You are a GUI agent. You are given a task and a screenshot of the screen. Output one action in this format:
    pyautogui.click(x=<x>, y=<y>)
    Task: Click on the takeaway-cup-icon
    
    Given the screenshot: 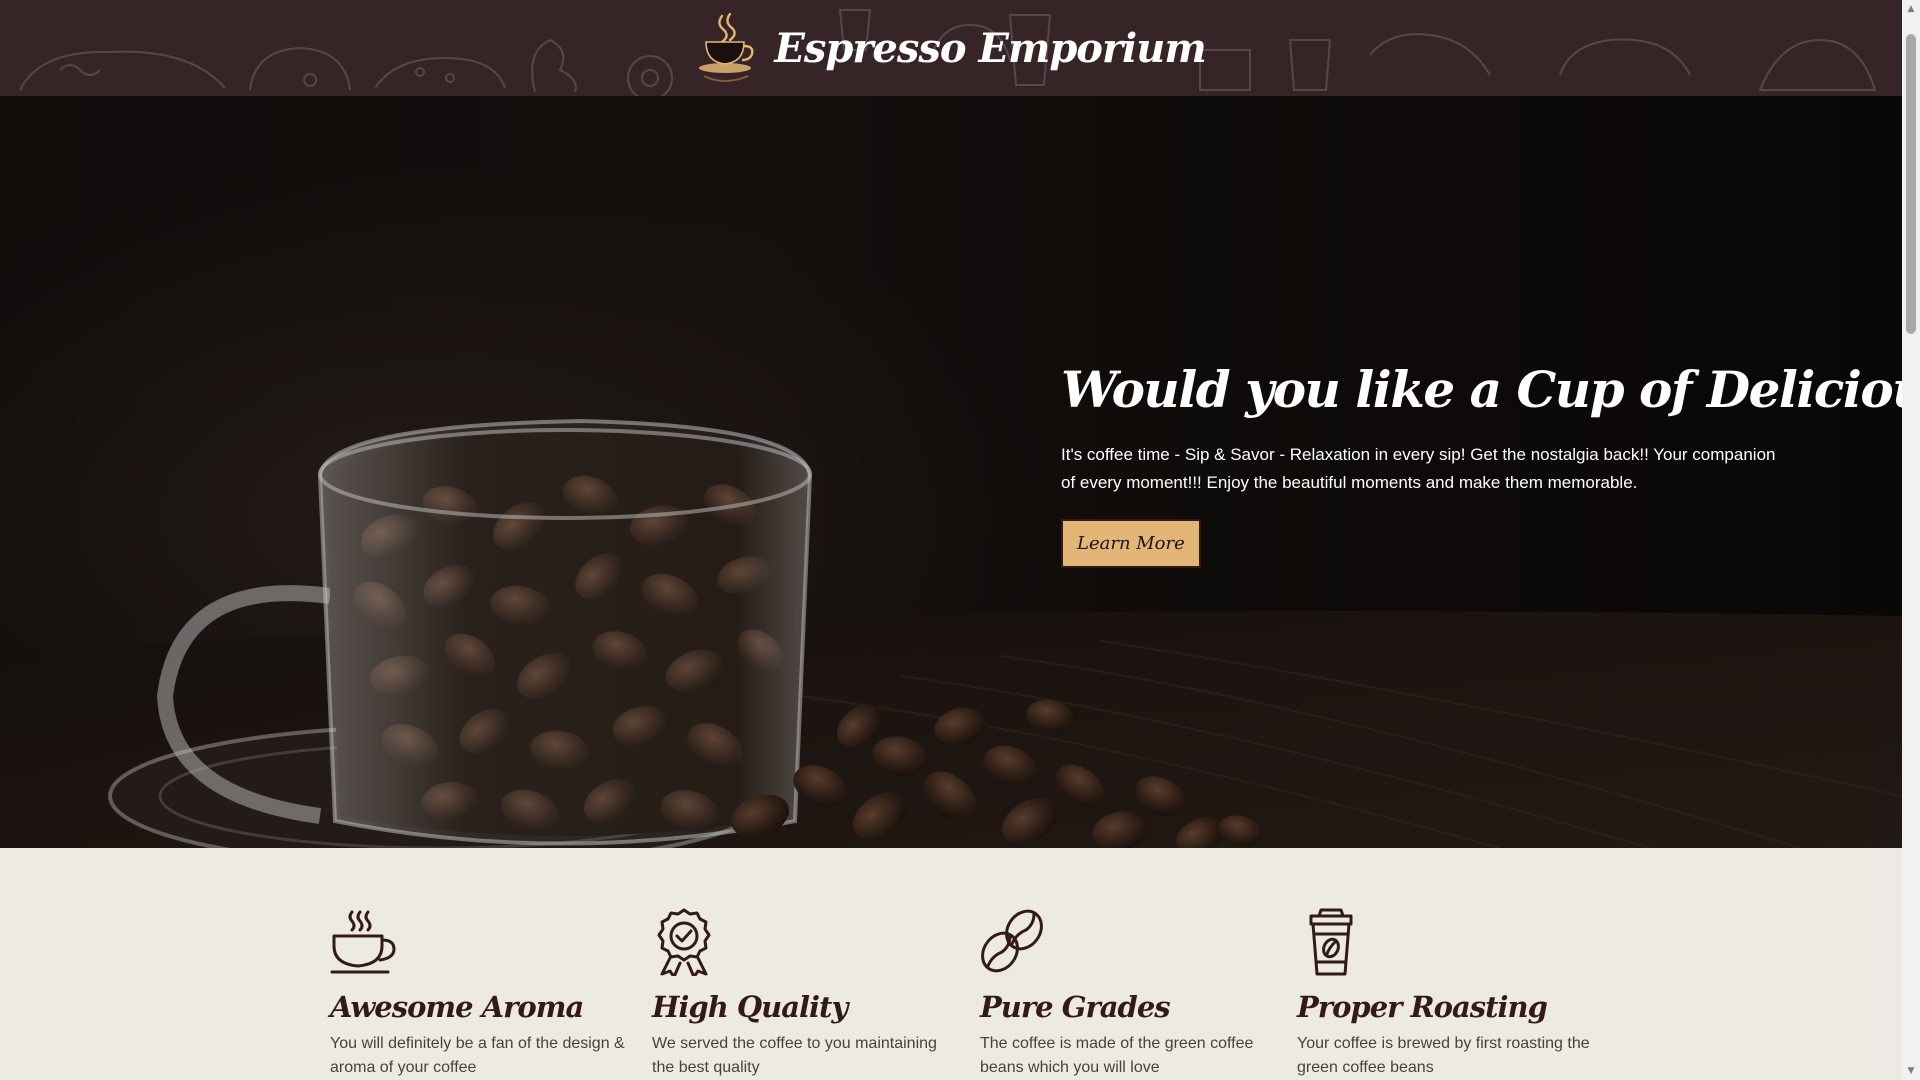 What is the action you would take?
    pyautogui.click(x=1331, y=942)
    